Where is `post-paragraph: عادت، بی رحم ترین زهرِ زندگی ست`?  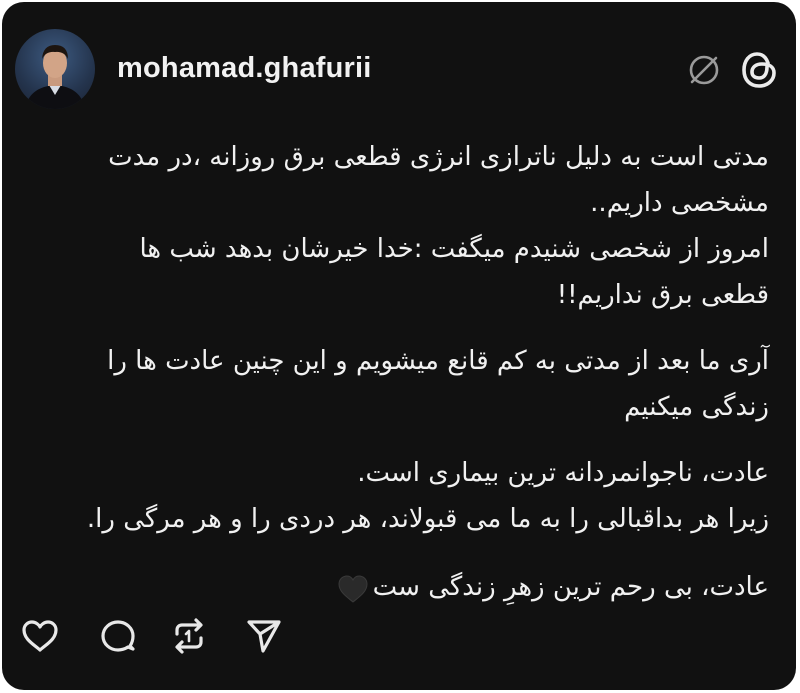
post-paragraph: عادت، بی رحم ترین زهرِ زندگی ست is located at coordinates (570, 587).